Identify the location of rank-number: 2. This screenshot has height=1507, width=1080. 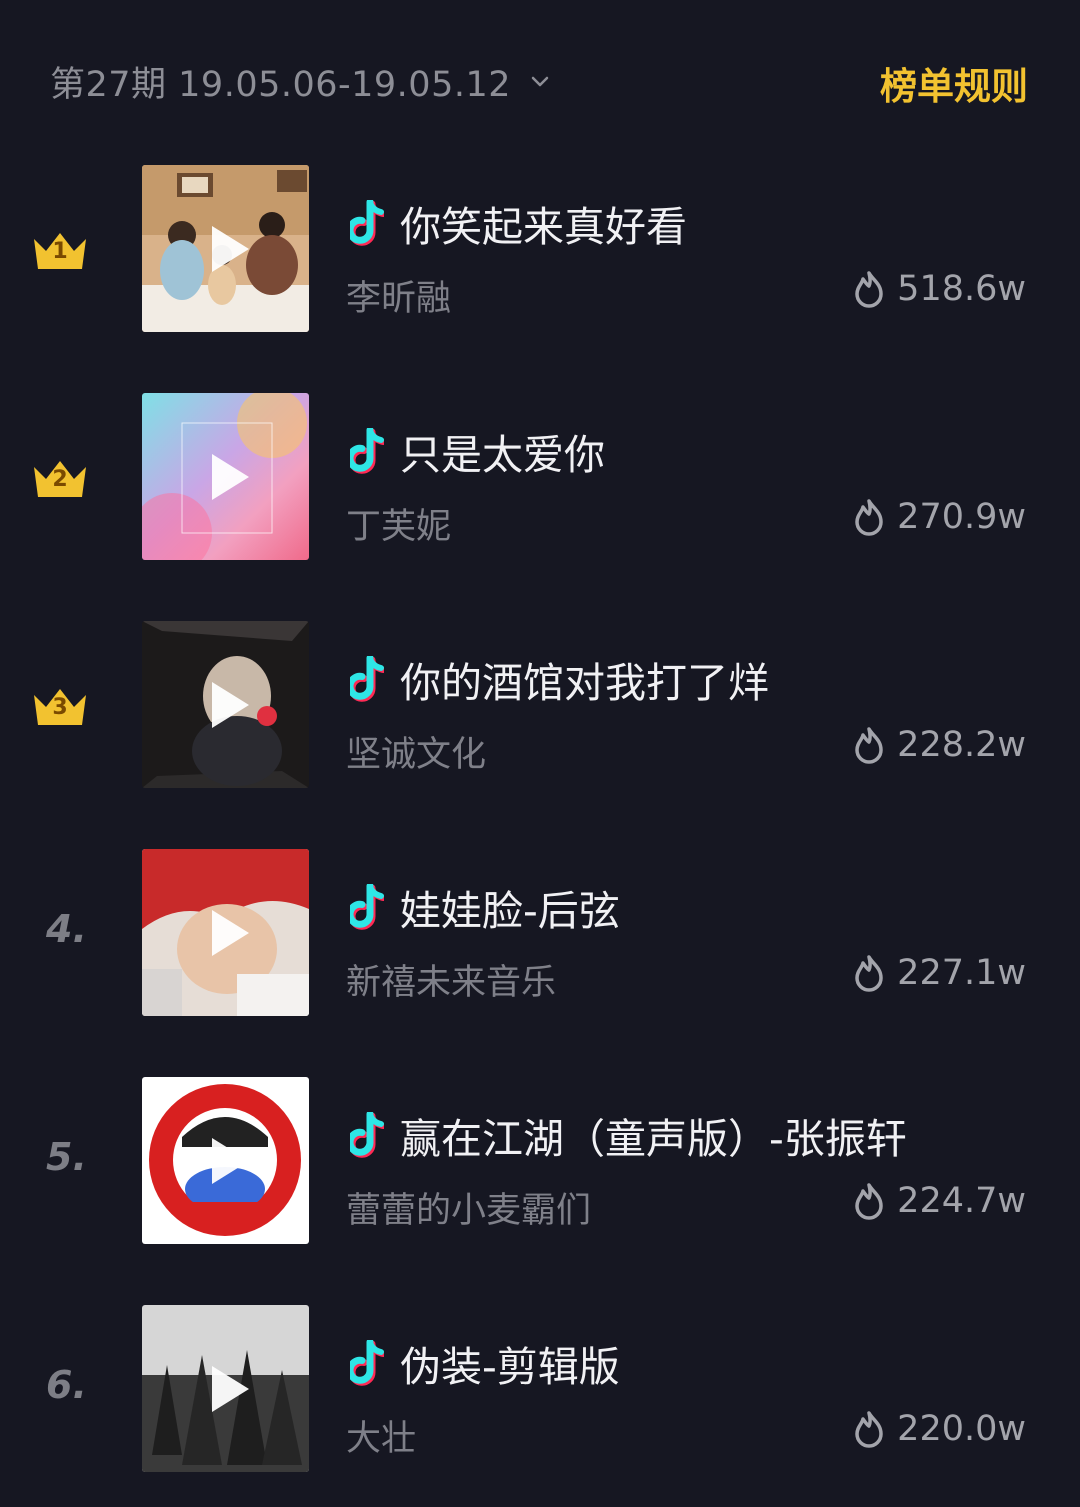
(60, 479).